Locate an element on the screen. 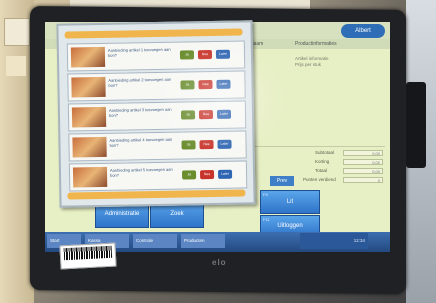  offer-text: Aanbieding artikel 5 toevoegen aan bon? is located at coordinates (141, 172).